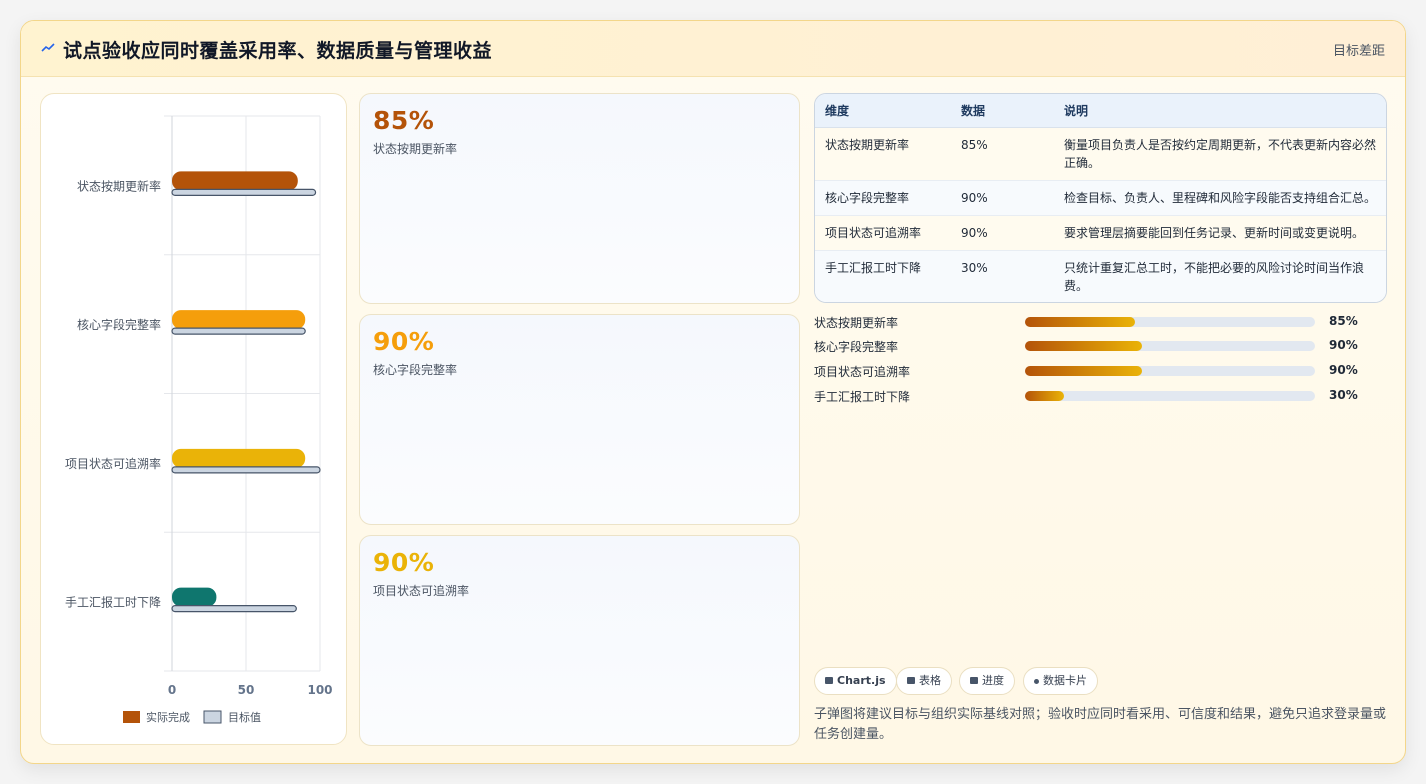 This screenshot has height=784, width=1426. I want to click on progress-row: 状态按期更新率 85%, so click(1100, 322).